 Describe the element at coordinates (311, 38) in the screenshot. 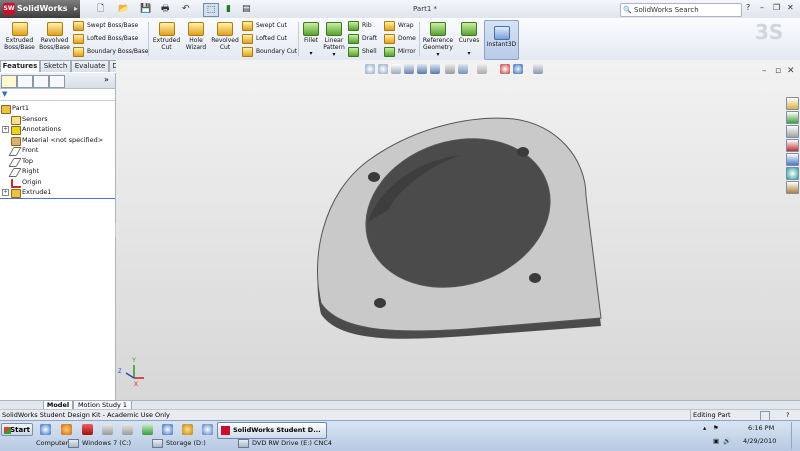

I see `fillet-button: Fillet ▾` at that location.